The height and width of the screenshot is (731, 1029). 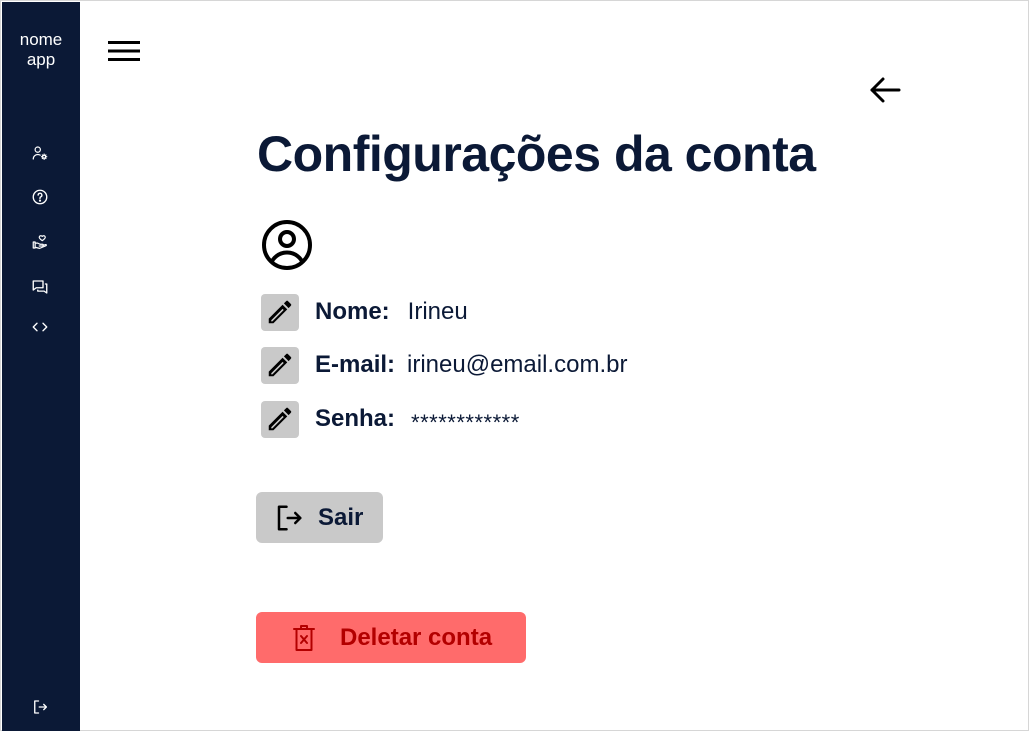 I want to click on app-name-line2: app, so click(x=41, y=59).